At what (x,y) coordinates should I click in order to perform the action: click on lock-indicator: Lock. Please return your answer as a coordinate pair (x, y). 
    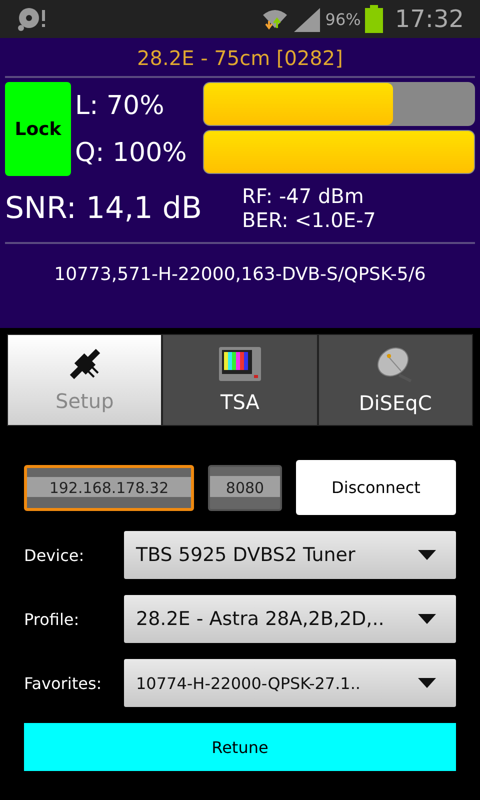
    Looking at the image, I should click on (38, 129).